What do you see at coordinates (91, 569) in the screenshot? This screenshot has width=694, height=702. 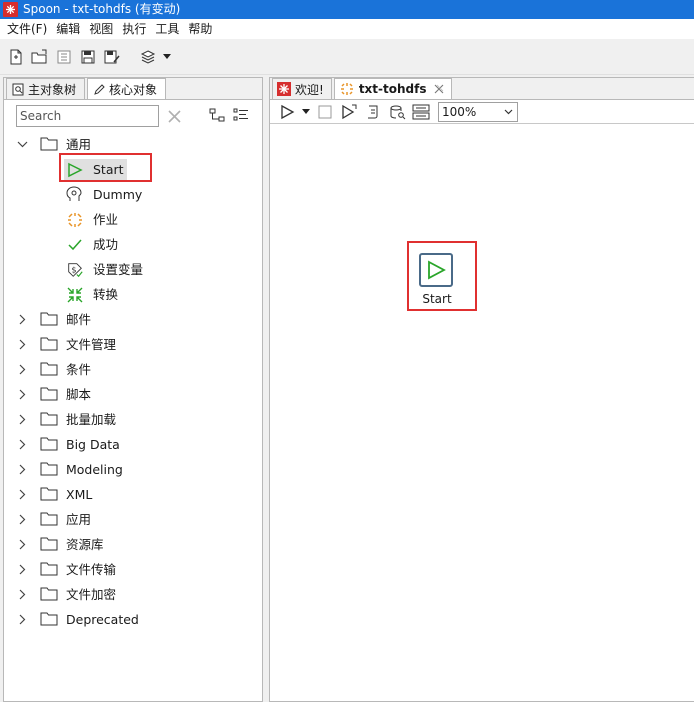 I see `tree-folder-label: 文件传输` at bounding box center [91, 569].